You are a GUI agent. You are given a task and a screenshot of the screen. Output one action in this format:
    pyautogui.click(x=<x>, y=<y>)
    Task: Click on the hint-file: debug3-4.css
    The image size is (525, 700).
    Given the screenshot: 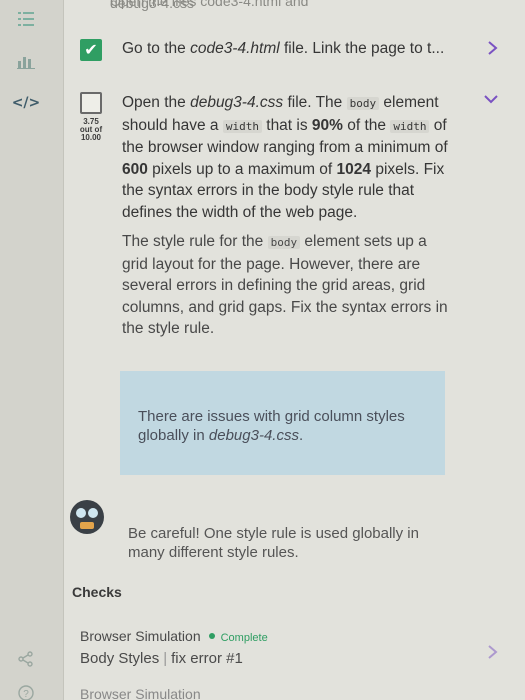 What is the action you would take?
    pyautogui.click(x=253, y=435)
    